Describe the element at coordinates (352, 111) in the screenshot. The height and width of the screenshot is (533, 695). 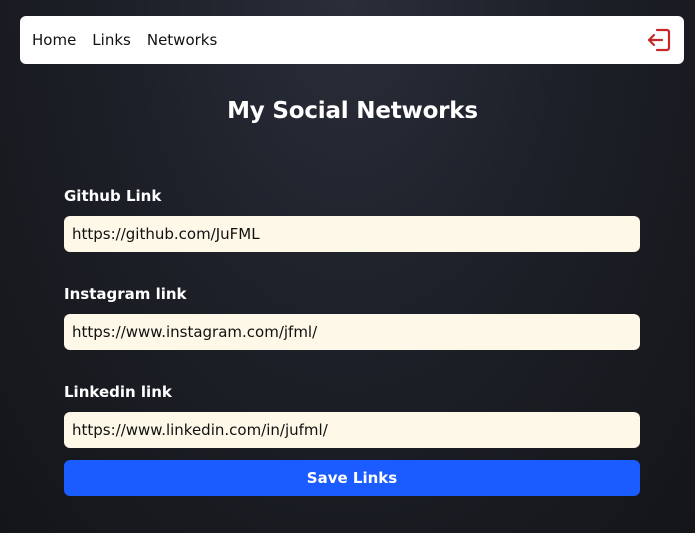
I see `page-title: My Social Networks` at that location.